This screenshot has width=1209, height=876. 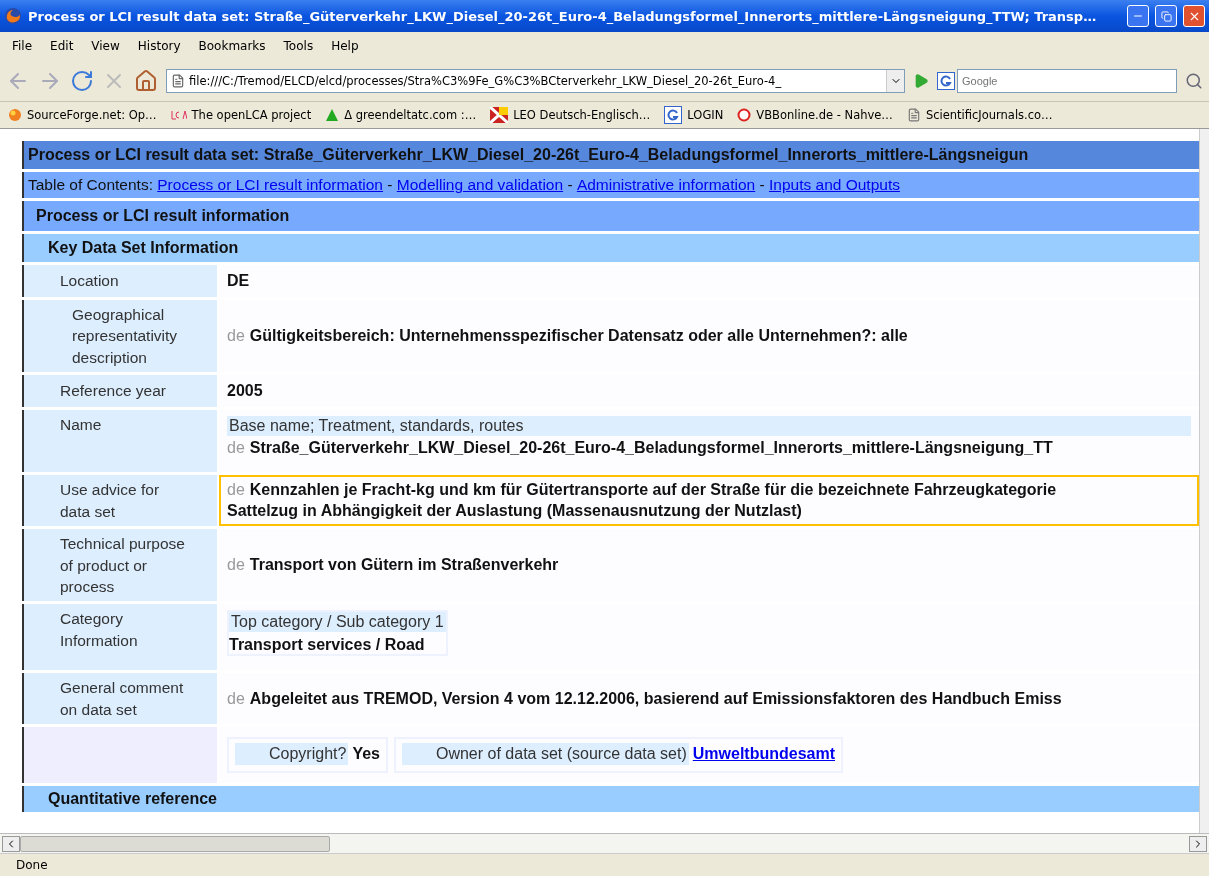 I want to click on toc-label: Table of Contents:, so click(x=91, y=185).